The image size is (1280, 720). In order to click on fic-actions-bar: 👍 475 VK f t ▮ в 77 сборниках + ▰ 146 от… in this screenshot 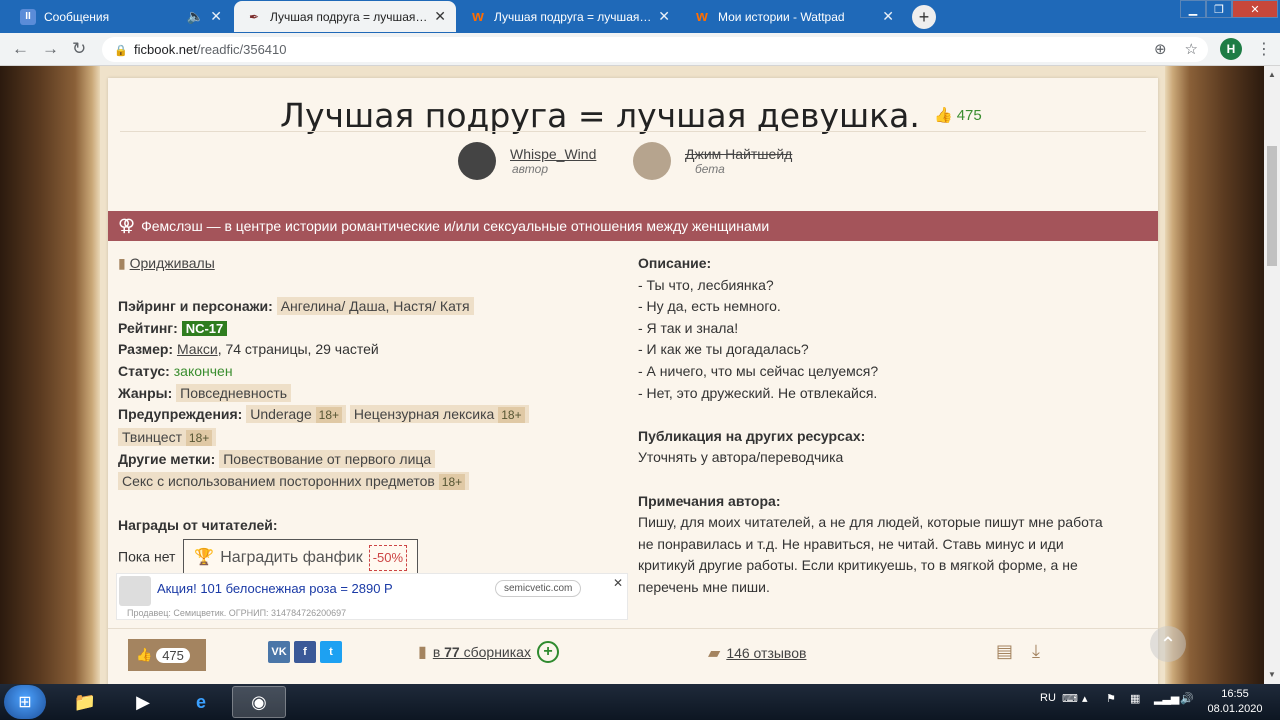, I will do `click(633, 656)`.